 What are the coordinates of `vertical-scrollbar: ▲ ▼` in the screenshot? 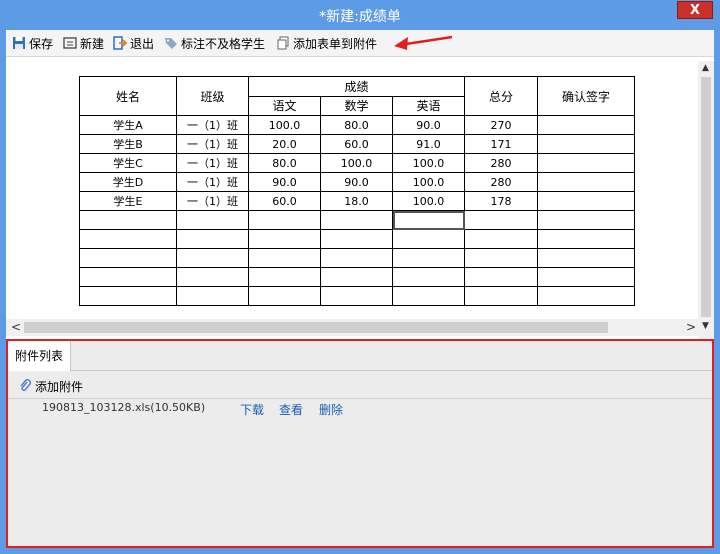 It's located at (706, 206).